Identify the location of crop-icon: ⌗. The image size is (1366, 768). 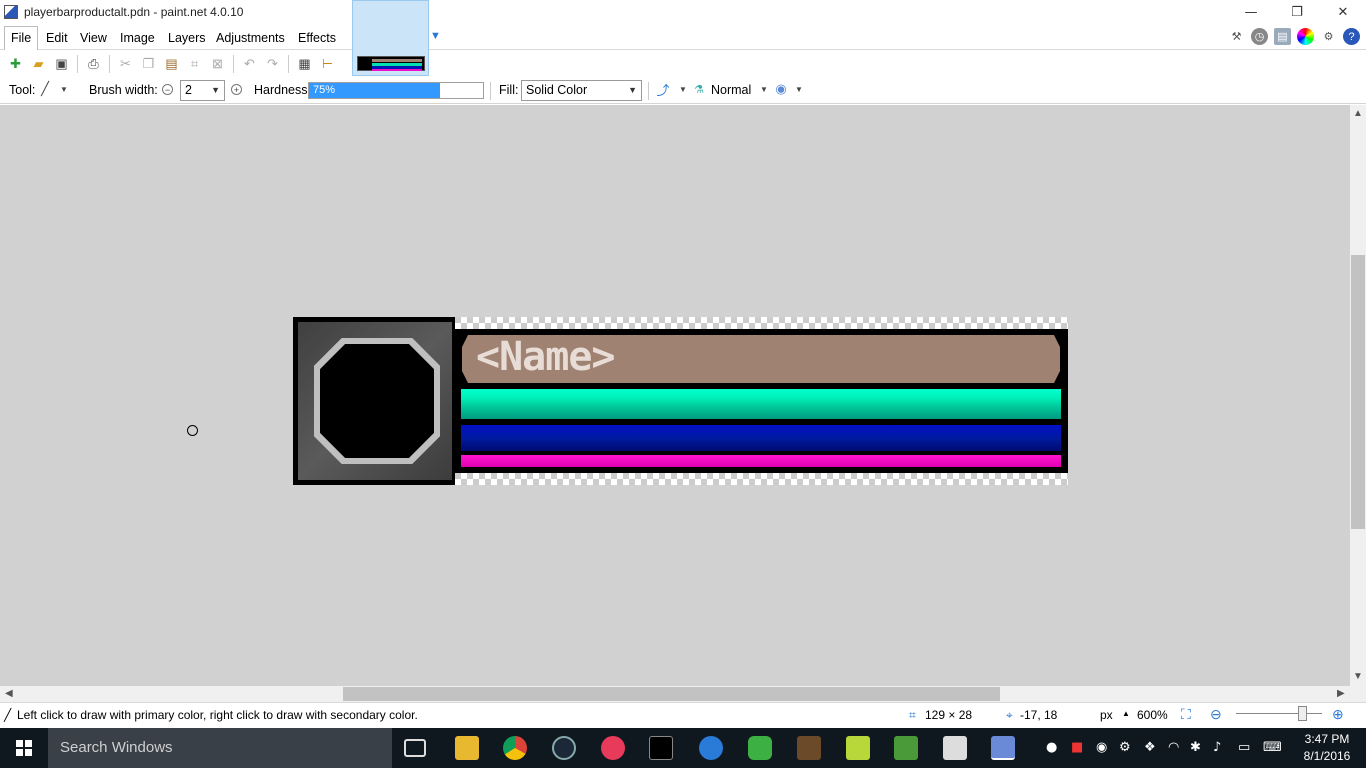
(194, 64).